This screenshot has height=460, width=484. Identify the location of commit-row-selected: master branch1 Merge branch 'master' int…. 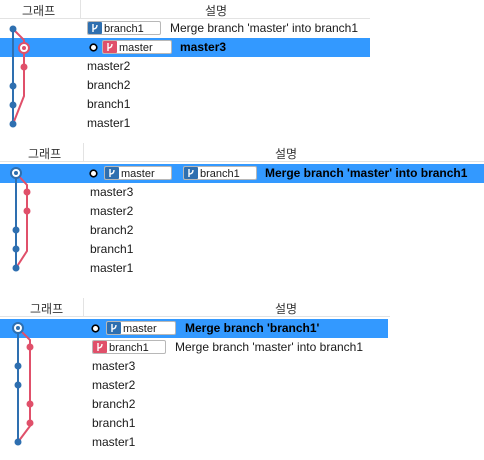
(242, 173).